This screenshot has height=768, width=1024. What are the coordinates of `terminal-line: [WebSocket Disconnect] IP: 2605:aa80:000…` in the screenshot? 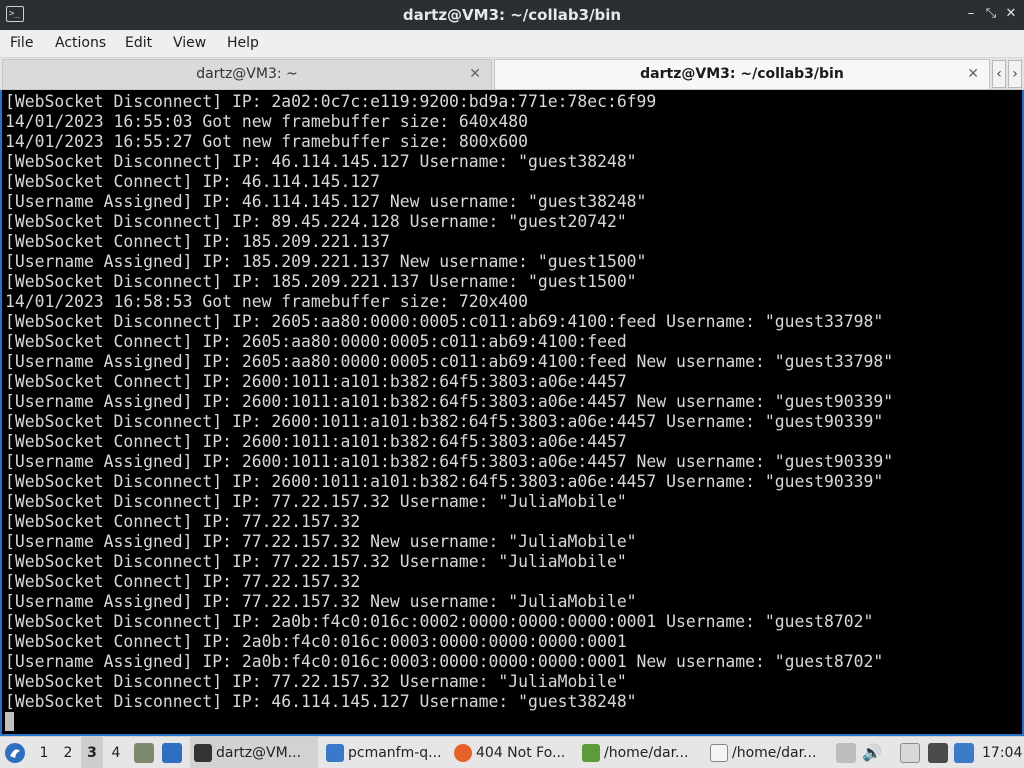 It's located at (444, 321).